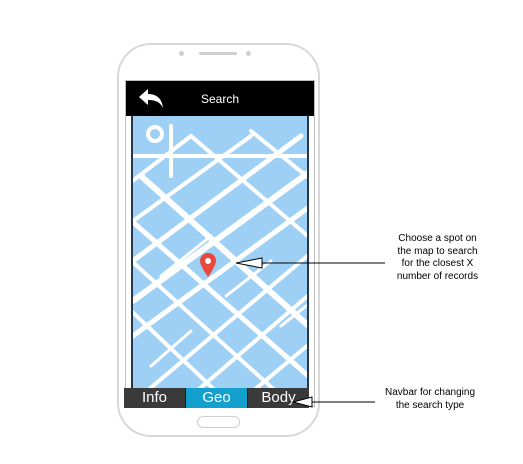 The image size is (523, 464). Describe the element at coordinates (430, 392) in the screenshot. I see `navbar-annotation-line: Navbar for changing` at that location.